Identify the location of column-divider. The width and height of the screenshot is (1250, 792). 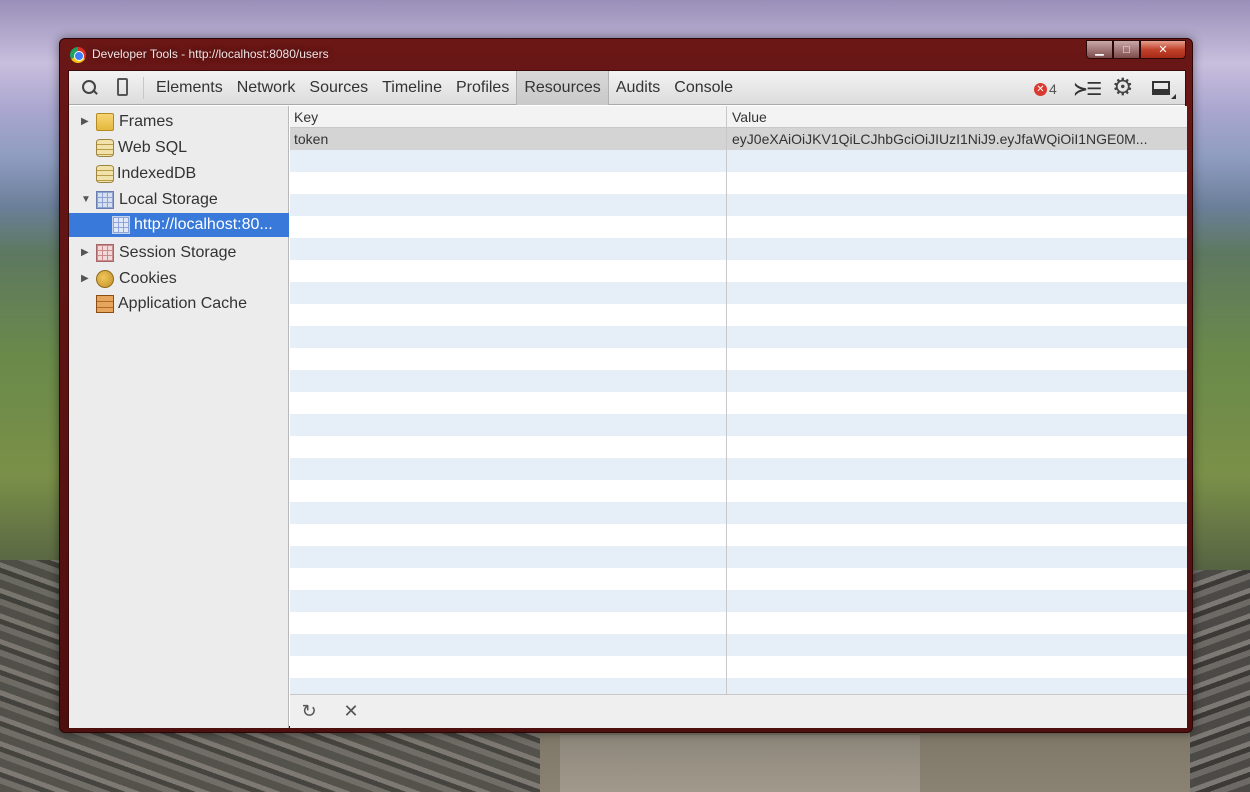
(726, 400).